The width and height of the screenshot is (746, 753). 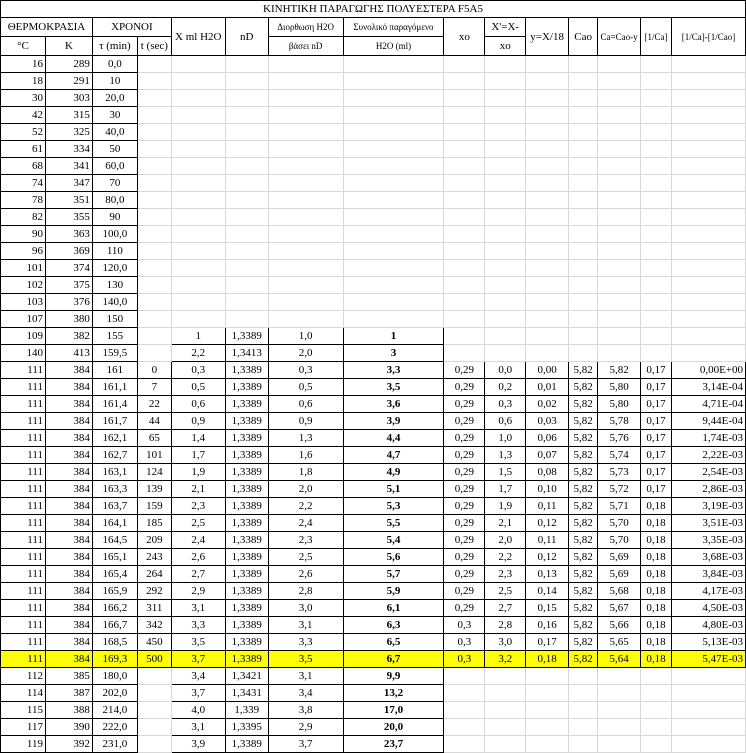 What do you see at coordinates (23, 217) in the screenshot?
I see `cell-celsius: 82` at bounding box center [23, 217].